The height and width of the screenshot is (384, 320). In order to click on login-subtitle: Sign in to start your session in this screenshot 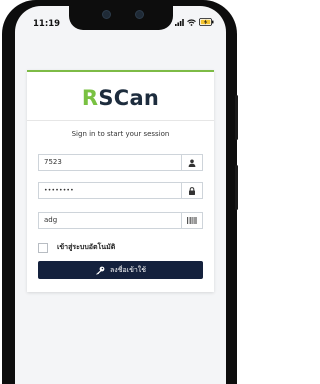, I will do `click(120, 134)`.